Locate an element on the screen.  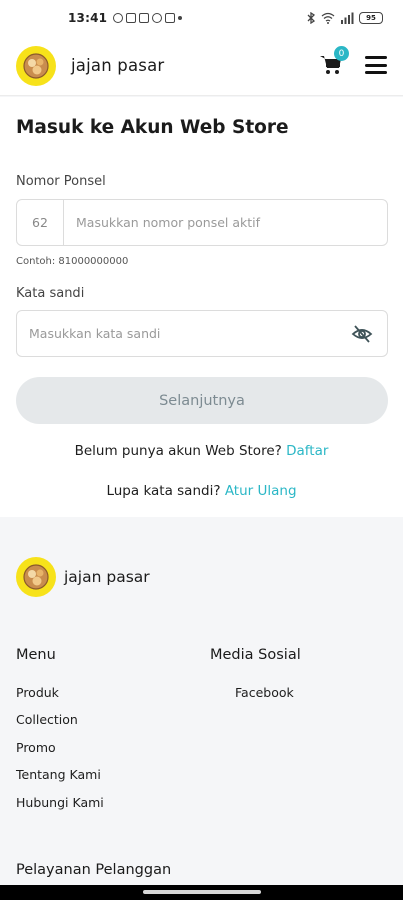
footer-link-produk: Produk is located at coordinates (37, 692).